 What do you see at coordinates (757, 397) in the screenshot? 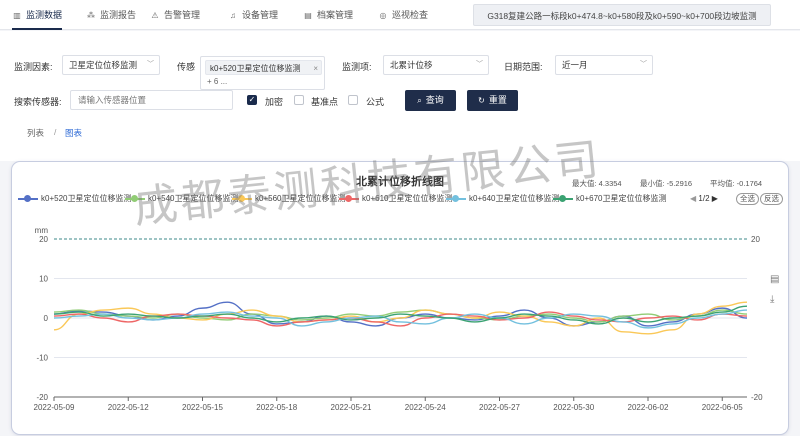
I see `right-axis-label: -20` at bounding box center [757, 397].